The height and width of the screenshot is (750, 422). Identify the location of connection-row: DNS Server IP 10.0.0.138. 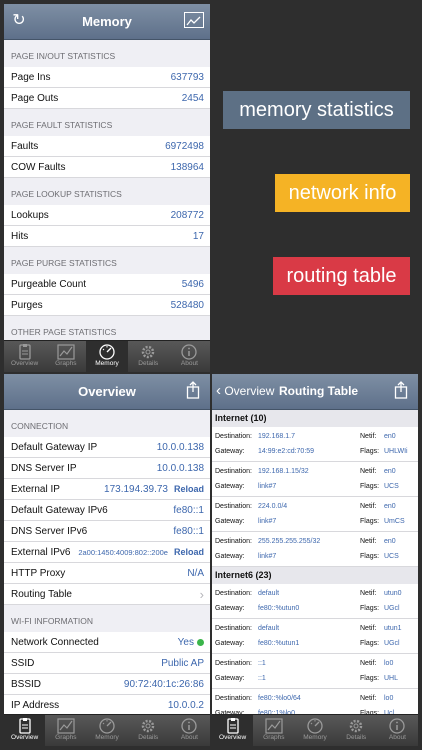
(107, 468).